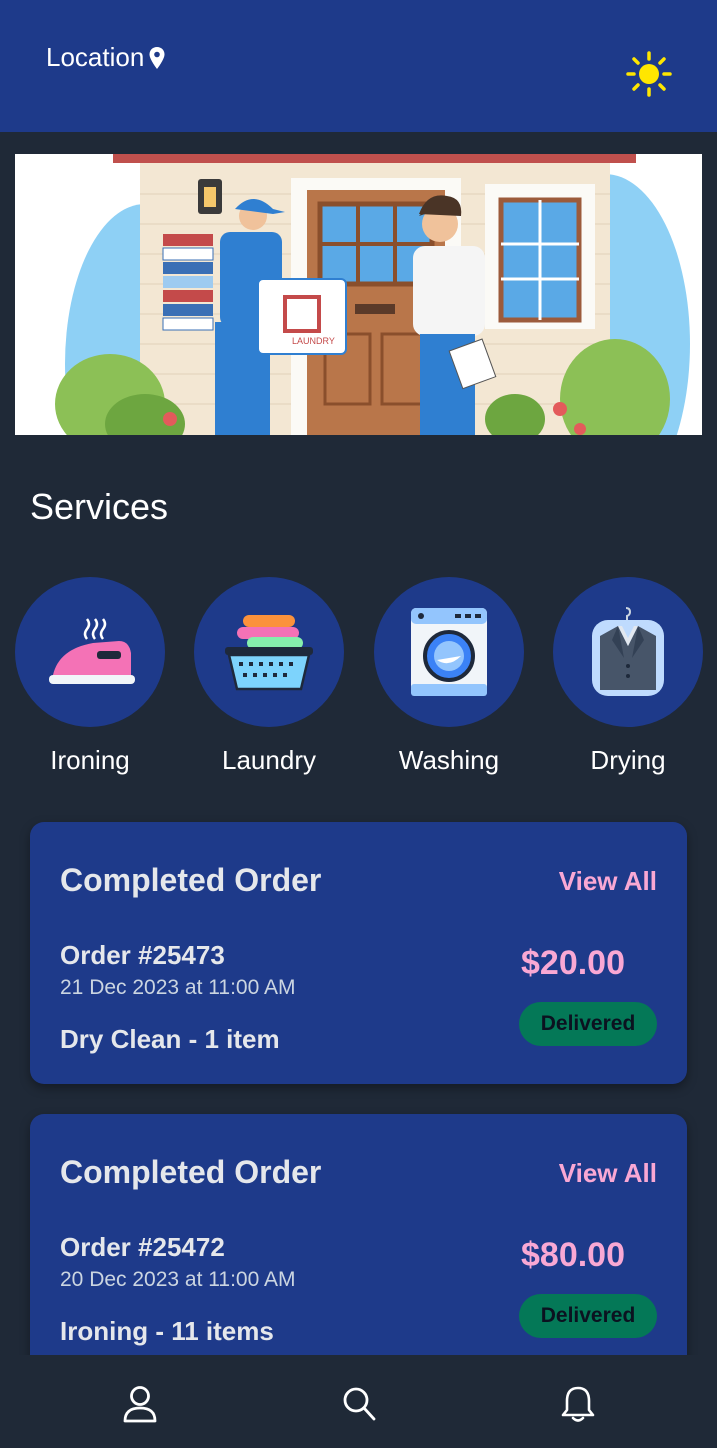 The height and width of the screenshot is (1448, 717). I want to click on iron-icon, so click(92, 651).